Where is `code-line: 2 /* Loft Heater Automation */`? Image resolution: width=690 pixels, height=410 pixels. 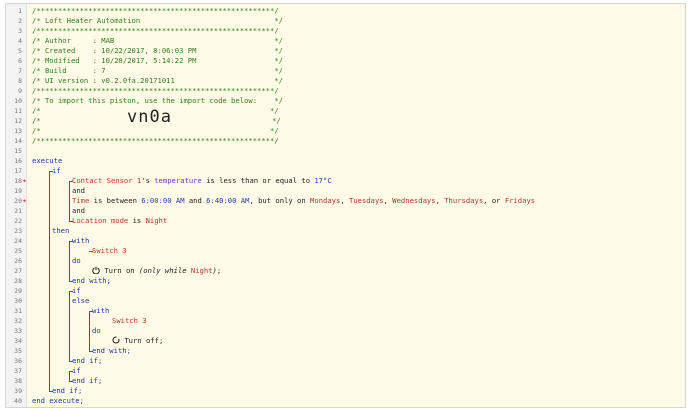
code-line: 2 /* Loft Heater Automation */ is located at coordinates (345, 21).